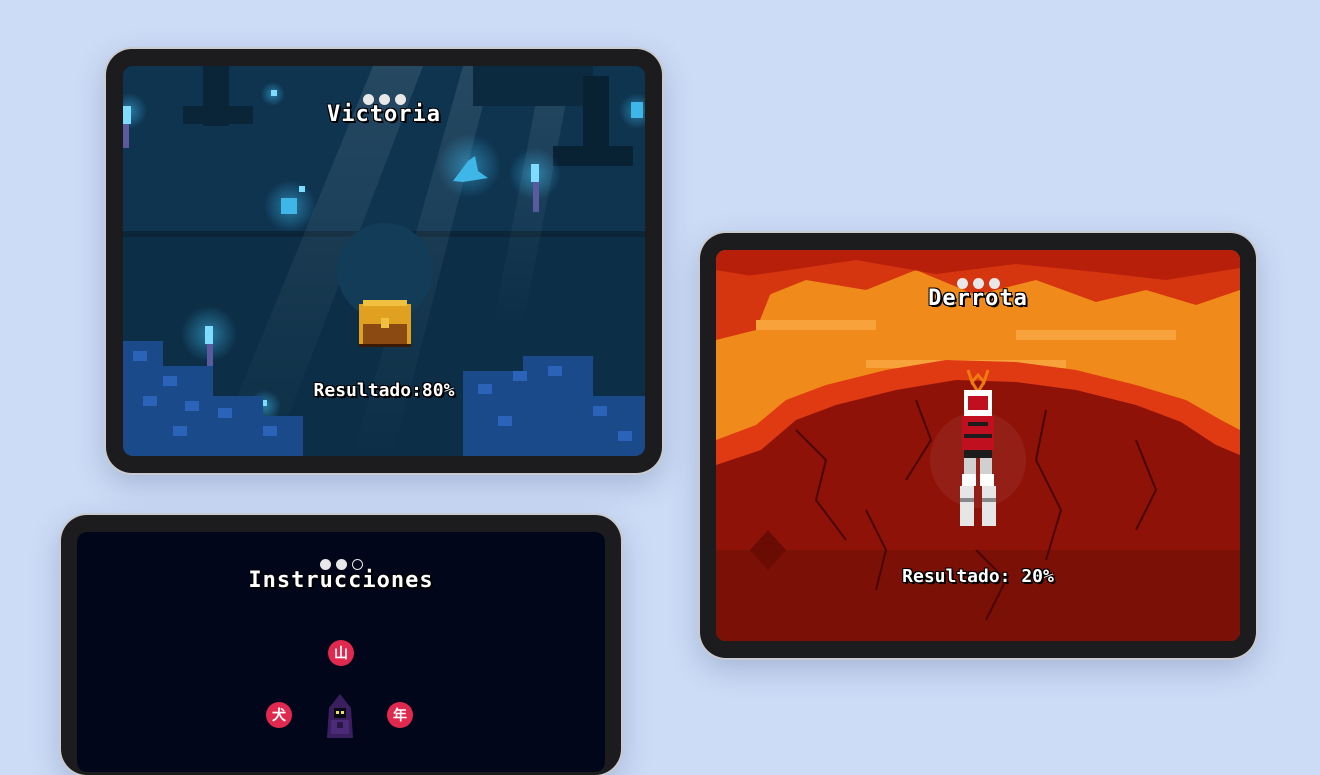 This screenshot has height=775, width=1320. I want to click on tablet-instructions: Instrucciones 山 犬 年, so click(341, 645).